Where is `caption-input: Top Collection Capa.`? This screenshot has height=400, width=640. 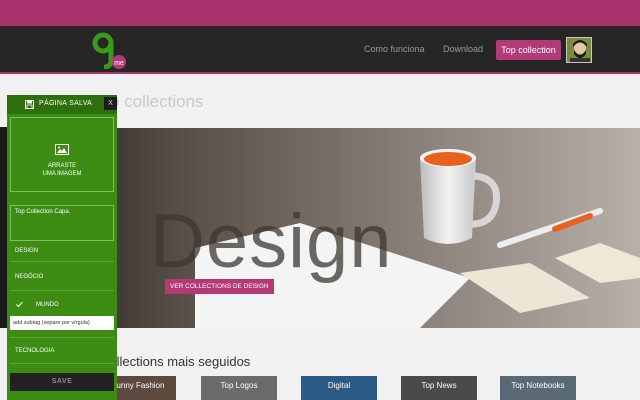
caption-input: Top Collection Capa. is located at coordinates (62, 223).